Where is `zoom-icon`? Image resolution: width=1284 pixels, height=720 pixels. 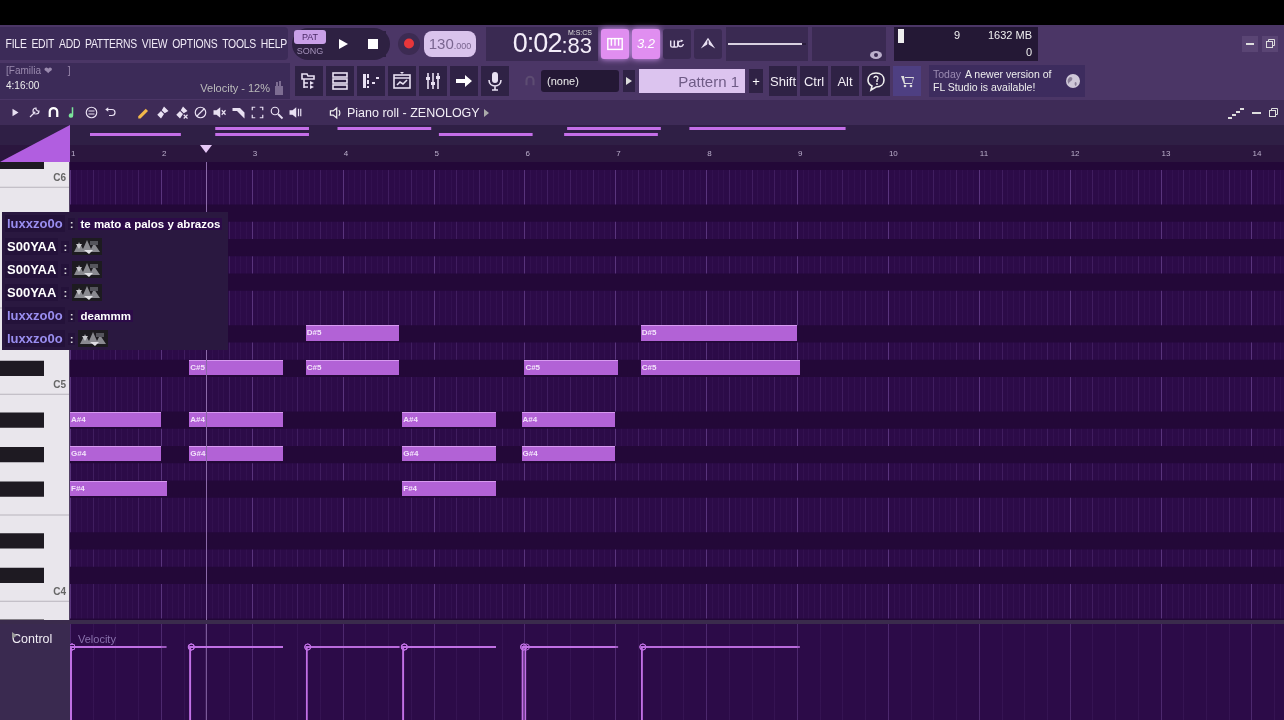 zoom-icon is located at coordinates (276, 112).